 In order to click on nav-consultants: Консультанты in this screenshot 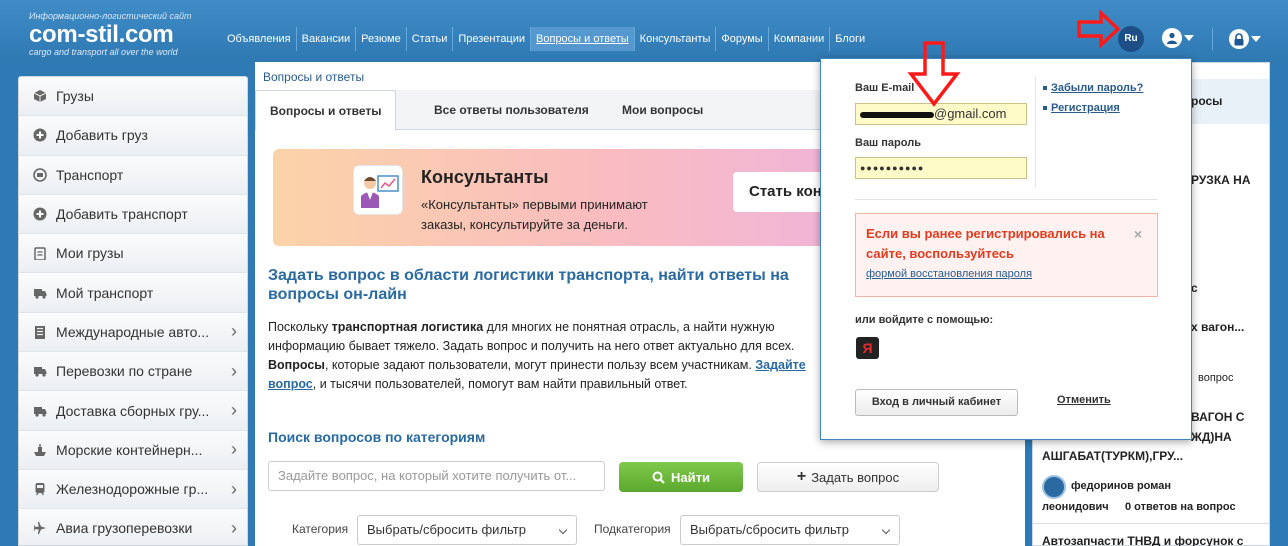, I will do `click(674, 39)`.